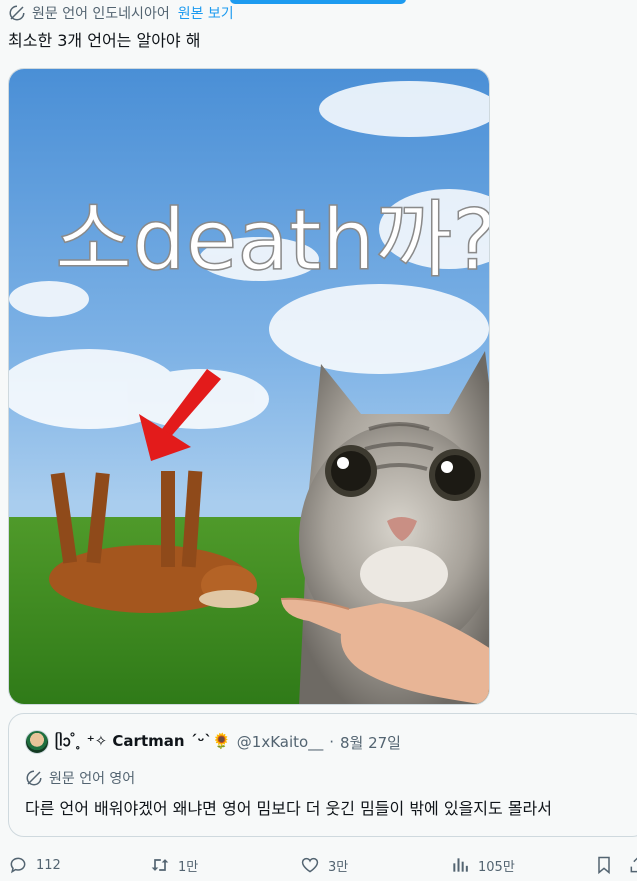 This screenshot has width=637, height=881. What do you see at coordinates (37, 742) in the screenshot?
I see `avatar` at bounding box center [37, 742].